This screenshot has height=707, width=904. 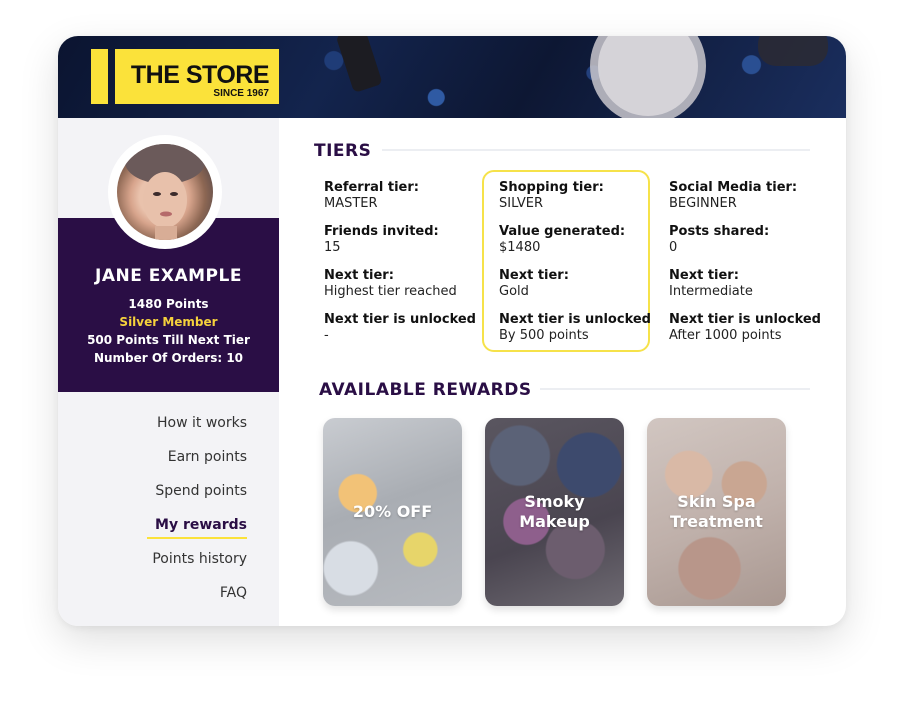 I want to click on metric-value: 15, so click(x=332, y=247).